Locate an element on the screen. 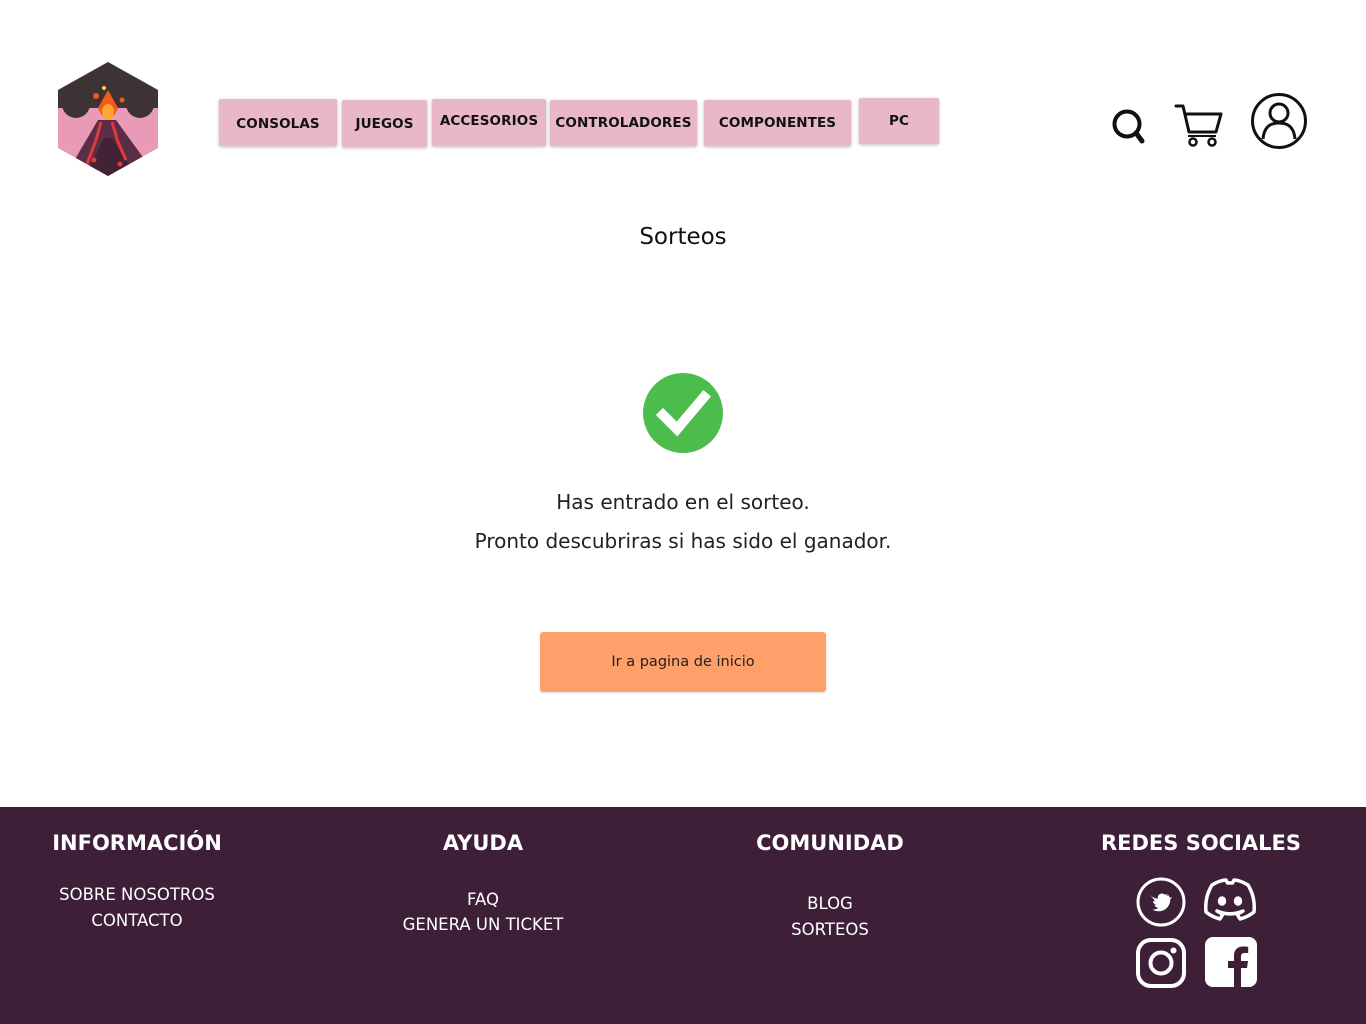 The image size is (1366, 1024). footer-heading-redes-sociales: REDES SOCIALES is located at coordinates (1201, 843).